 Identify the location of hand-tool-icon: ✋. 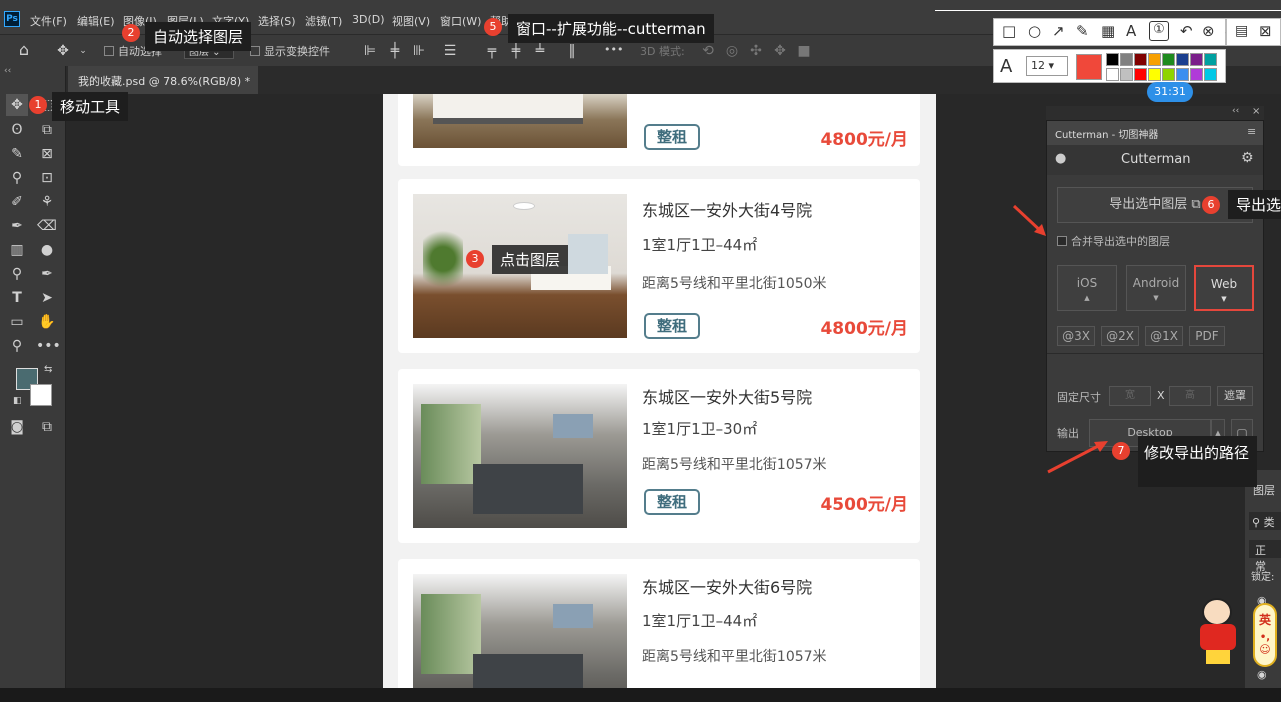
(47, 322).